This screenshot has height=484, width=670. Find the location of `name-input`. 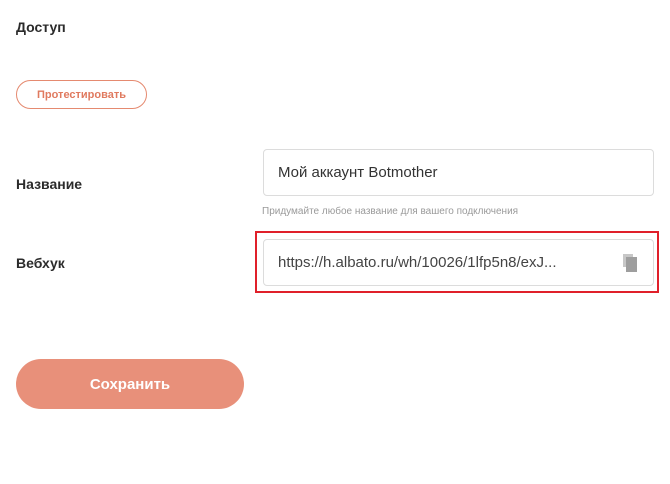

name-input is located at coordinates (458, 172).